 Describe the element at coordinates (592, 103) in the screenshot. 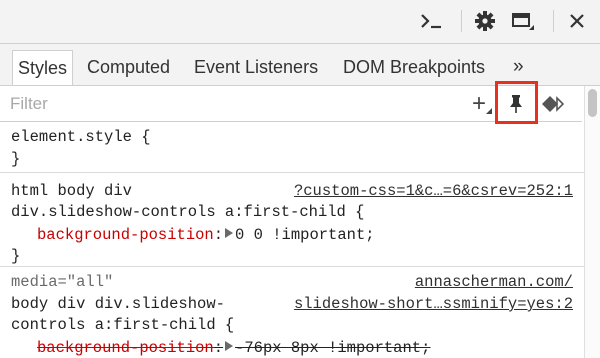

I see `scrollbar-thumb` at that location.